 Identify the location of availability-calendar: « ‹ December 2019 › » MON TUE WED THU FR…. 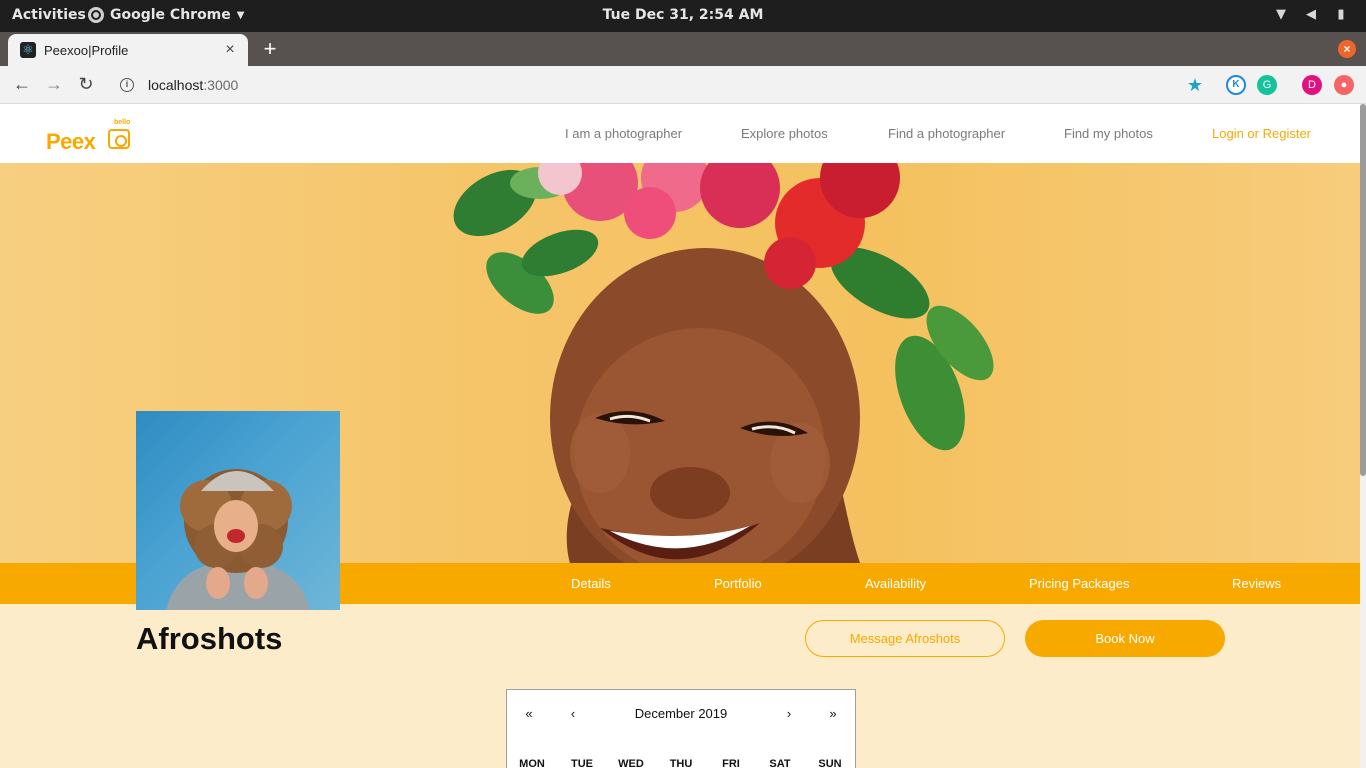
(681, 728).